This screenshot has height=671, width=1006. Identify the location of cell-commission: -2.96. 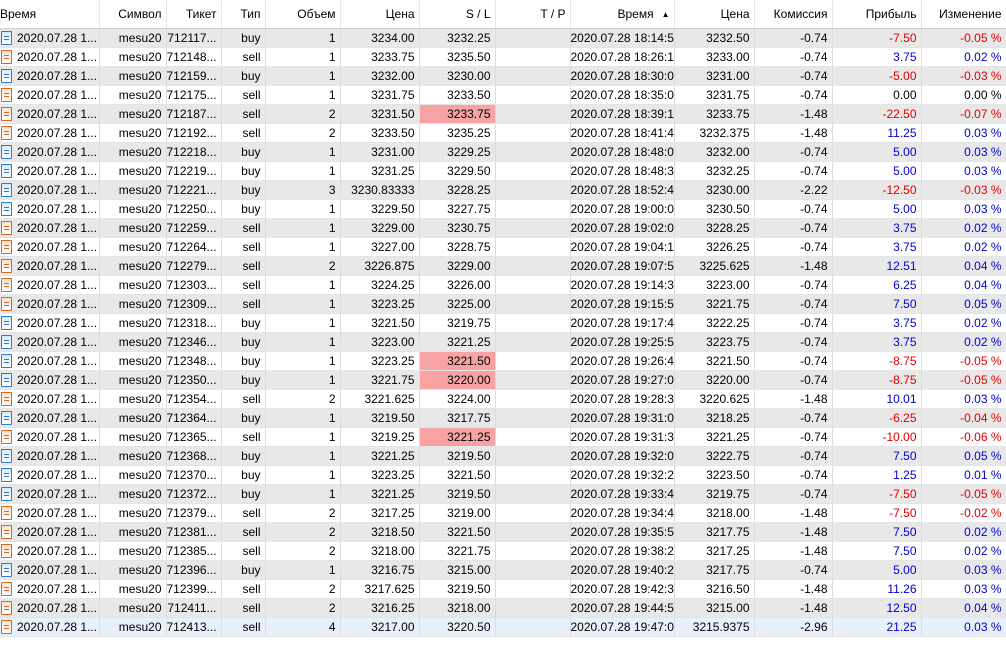
(793, 627).